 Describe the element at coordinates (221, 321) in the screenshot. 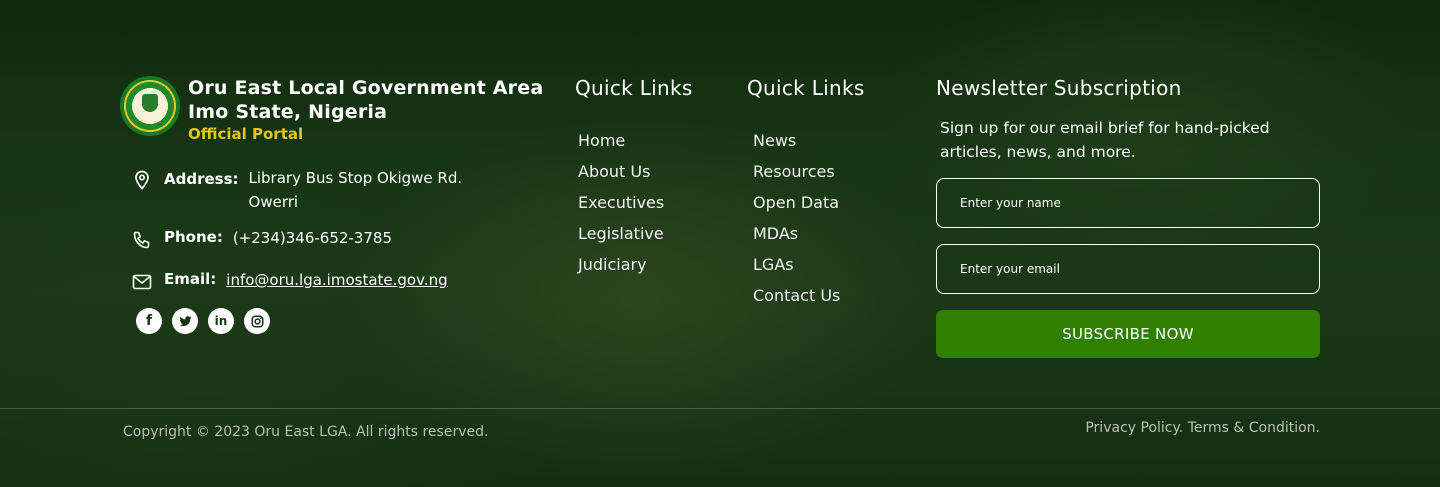

I see `linkedin-icon: in` at that location.